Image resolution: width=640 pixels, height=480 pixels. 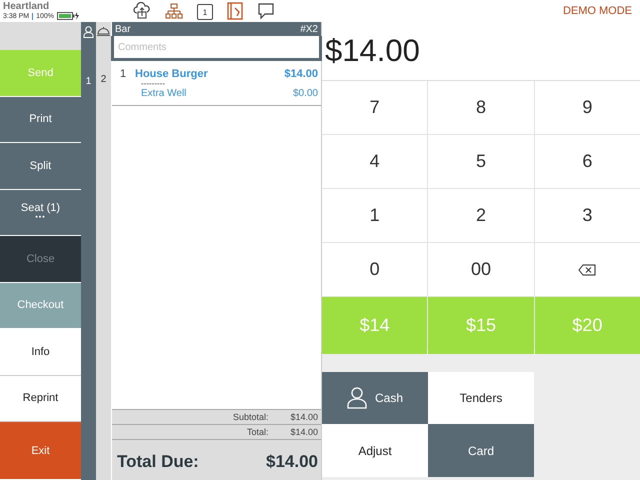 I want to click on comments-field: Comments, so click(x=216, y=47).